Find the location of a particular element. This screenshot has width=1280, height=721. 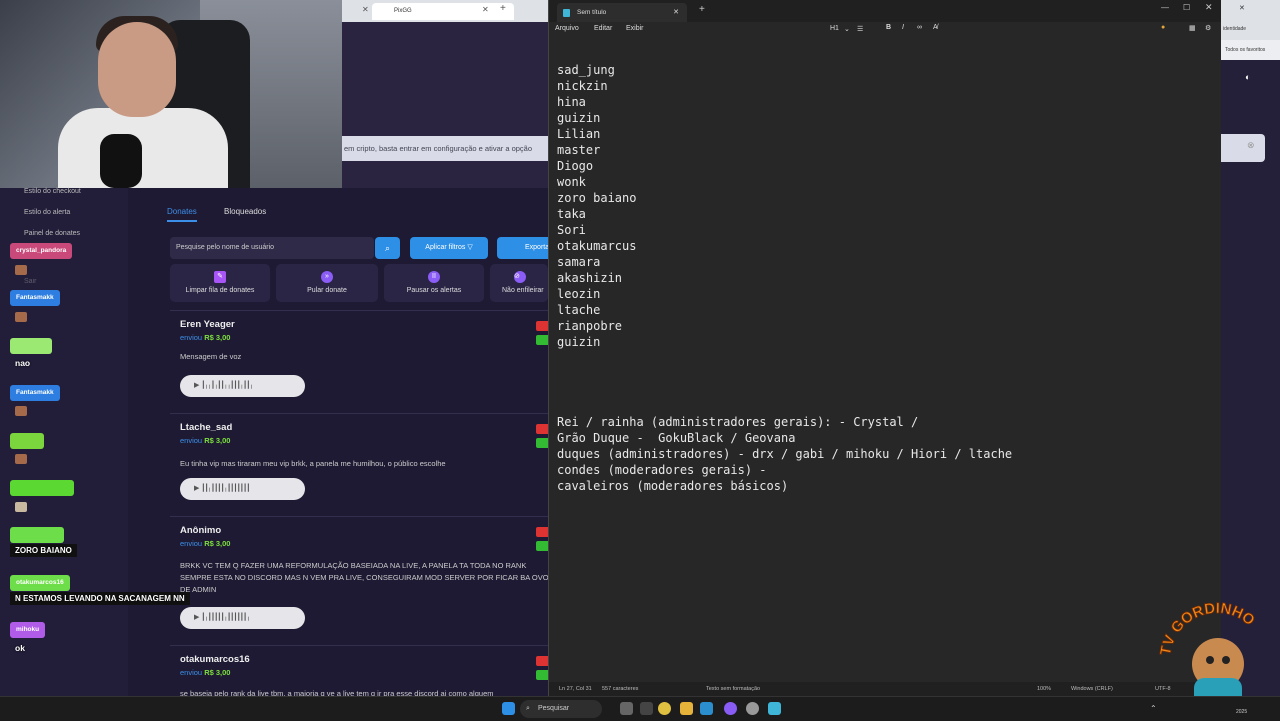

tray-chevron-icon: ⌃ is located at coordinates (1153, 708).